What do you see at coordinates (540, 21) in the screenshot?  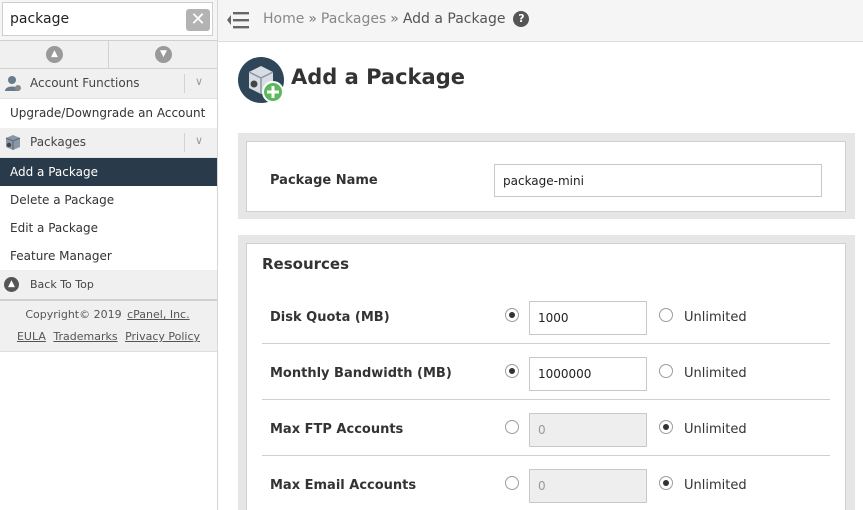 I see `top-bar: Home» Packages» Add a Package?` at bounding box center [540, 21].